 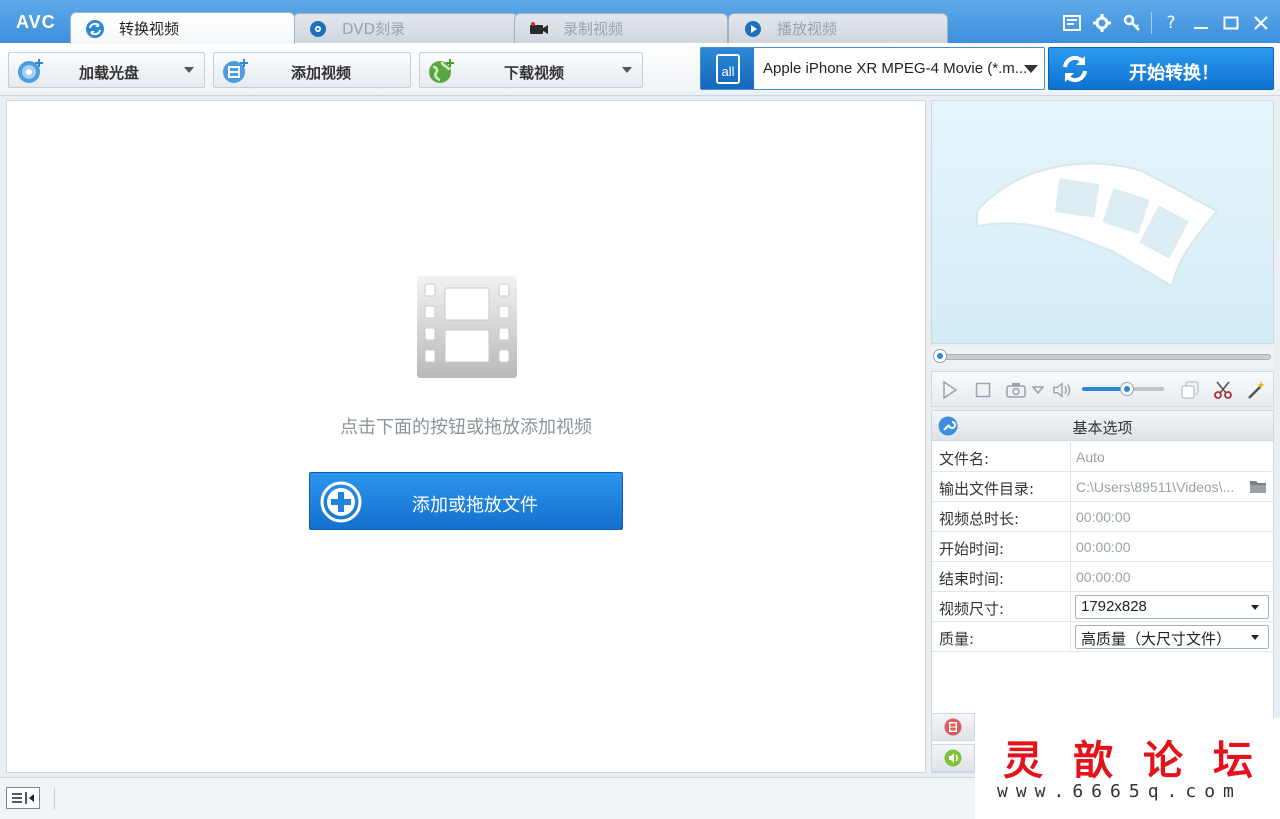 What do you see at coordinates (983, 390) in the screenshot?
I see `stop-icon` at bounding box center [983, 390].